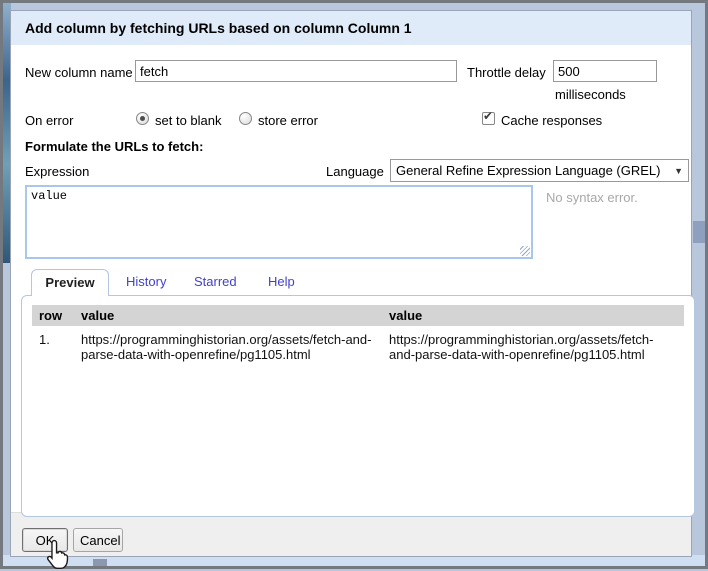  What do you see at coordinates (699, 232) in the screenshot?
I see `page-backdrop-right-band` at bounding box center [699, 232].